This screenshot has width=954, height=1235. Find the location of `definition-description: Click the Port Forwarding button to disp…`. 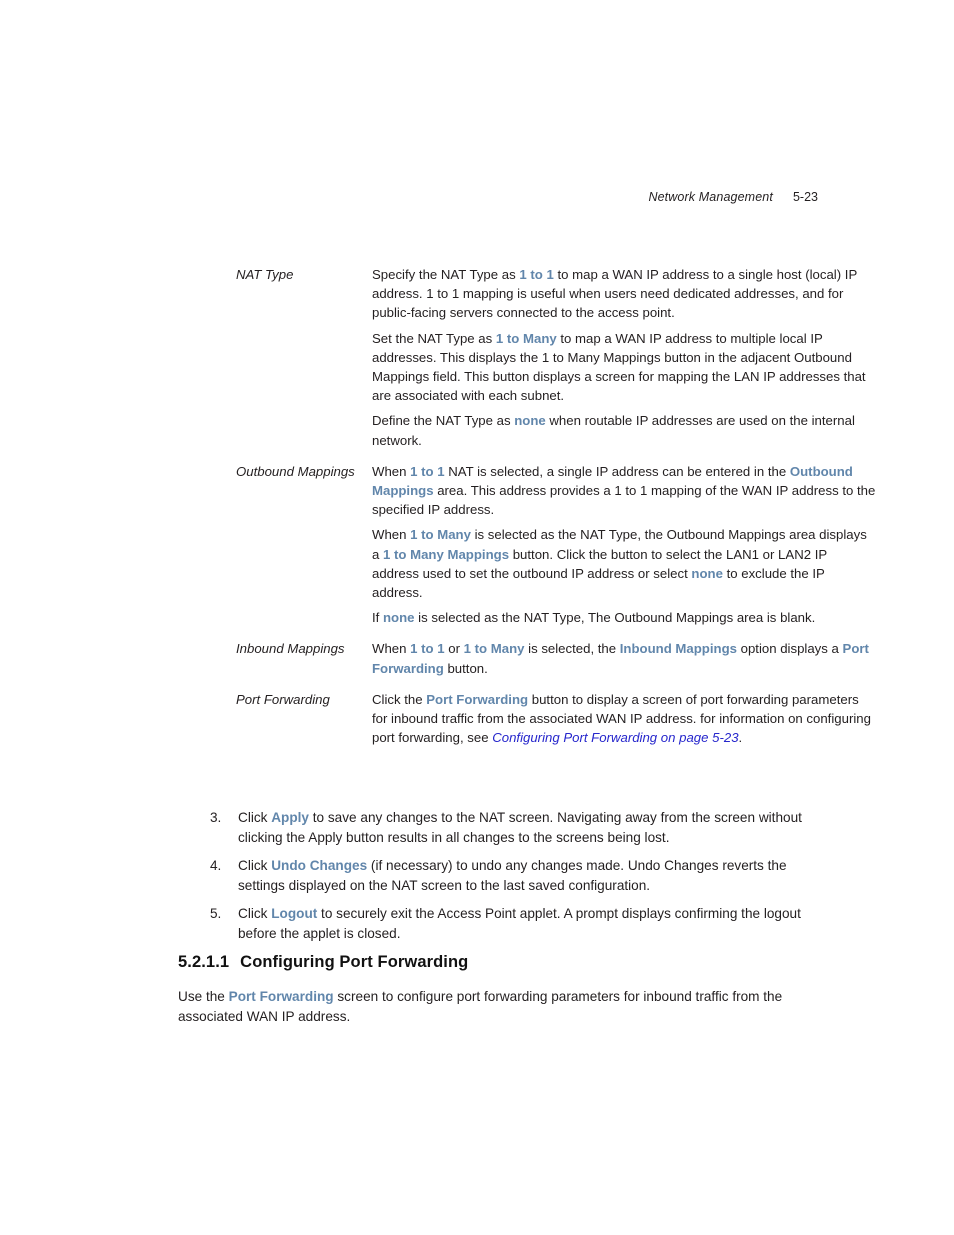

definition-description: Click the Port Forwarding button to disp… is located at coordinates (624, 719).